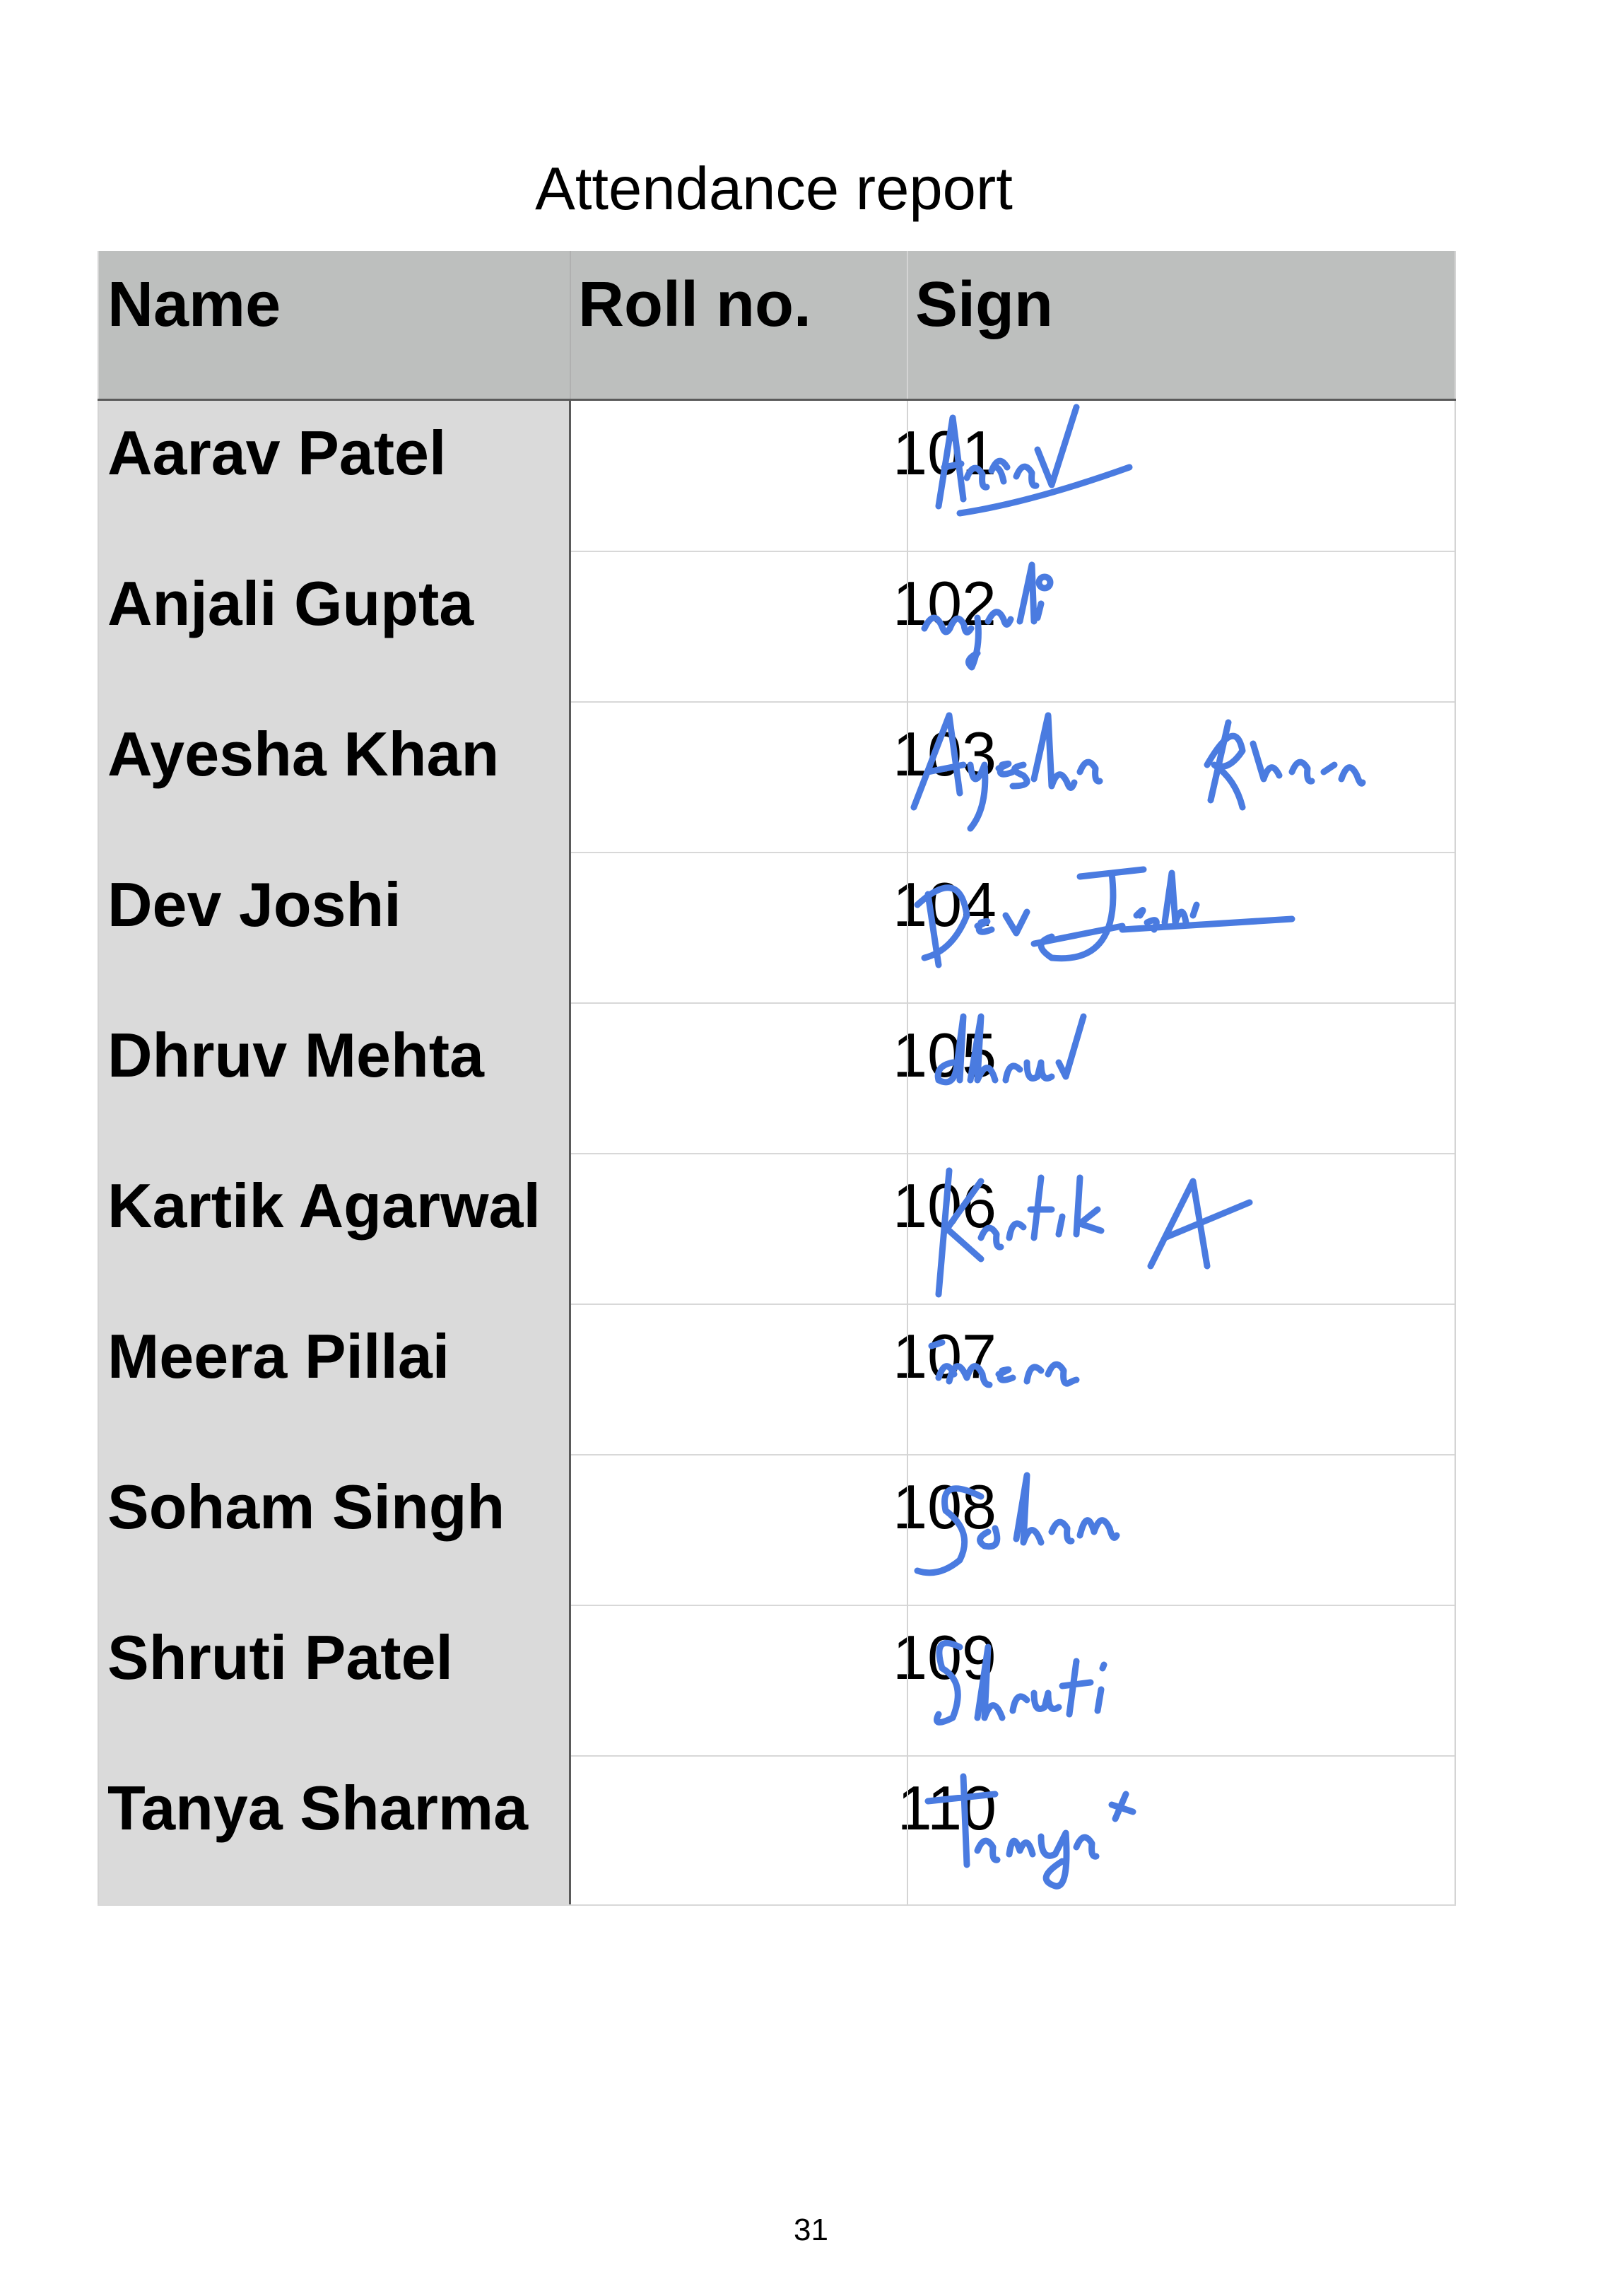  I want to click on header-bottom-border, so click(777, 400).